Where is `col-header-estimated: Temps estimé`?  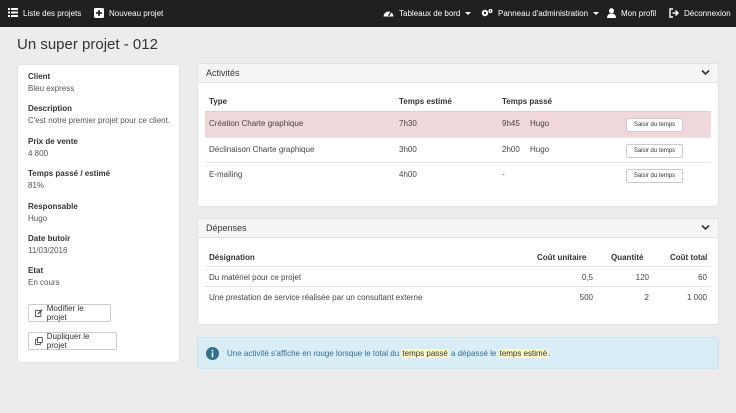
col-header-estimated: Temps estimé is located at coordinates (425, 101).